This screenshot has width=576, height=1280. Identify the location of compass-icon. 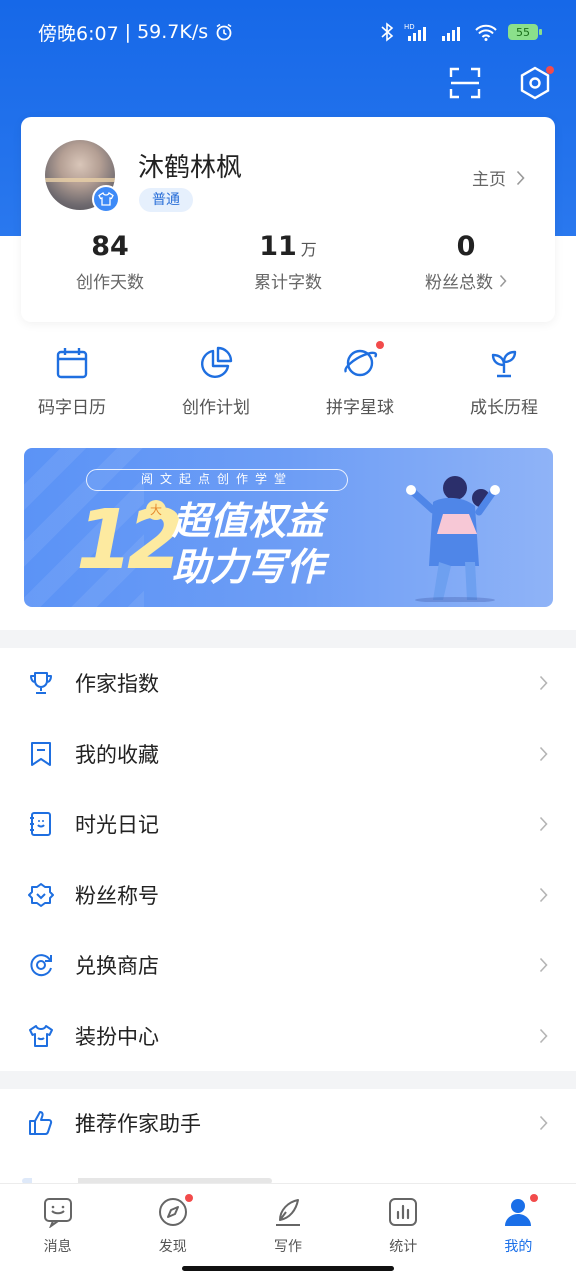
(172, 1212).